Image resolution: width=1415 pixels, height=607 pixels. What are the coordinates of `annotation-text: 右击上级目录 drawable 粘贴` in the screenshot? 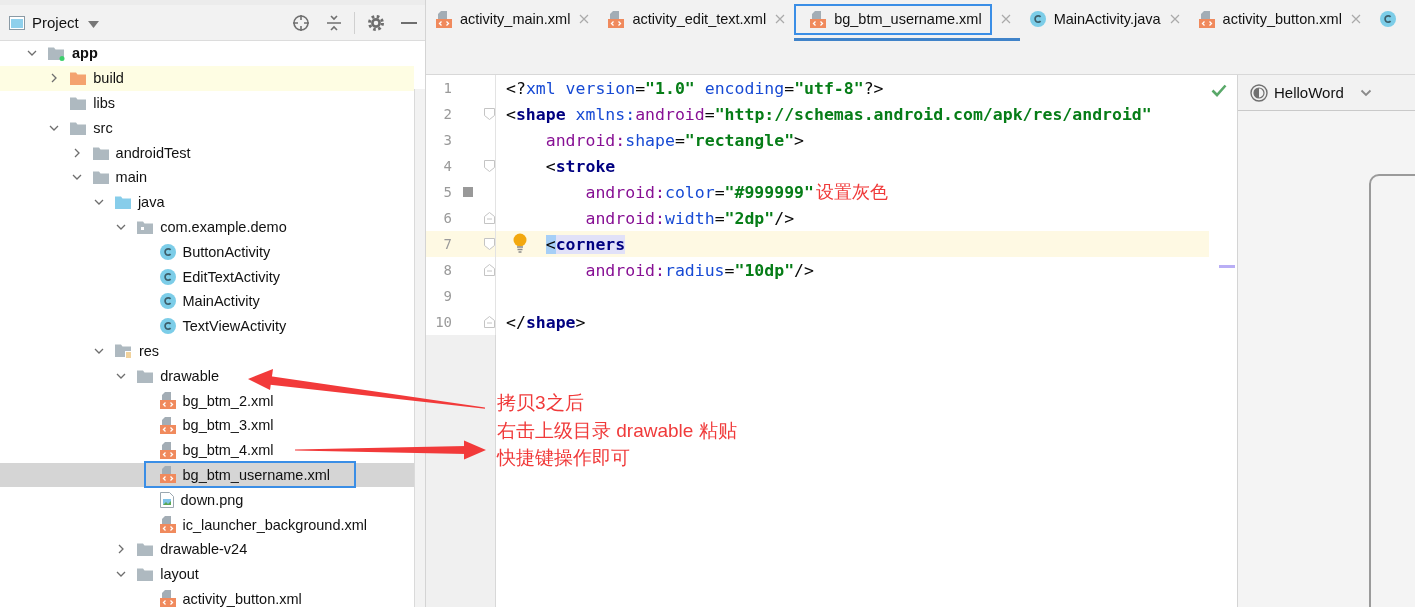 It's located at (617, 430).